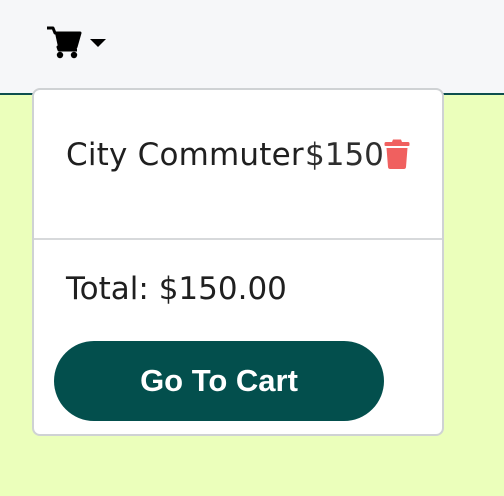 This screenshot has width=504, height=496. Describe the element at coordinates (219, 381) in the screenshot. I see `go-to-cart-button: Go To Cart` at that location.